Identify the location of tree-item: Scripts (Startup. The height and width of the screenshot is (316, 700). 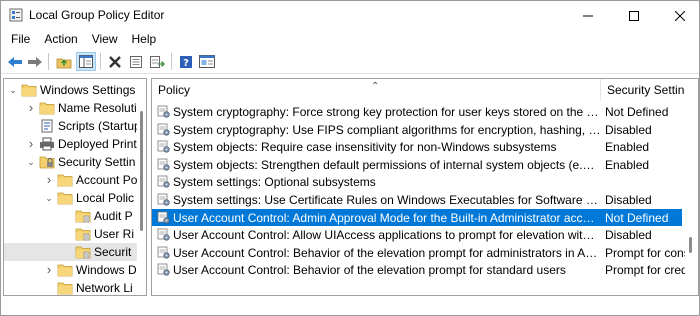
(70, 126).